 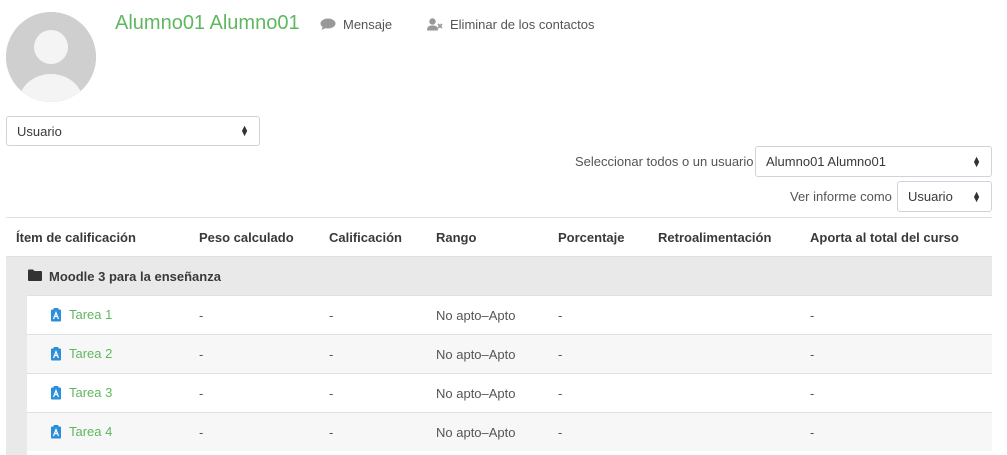 I want to click on grade-item-link: Tarea 3, so click(x=81, y=392).